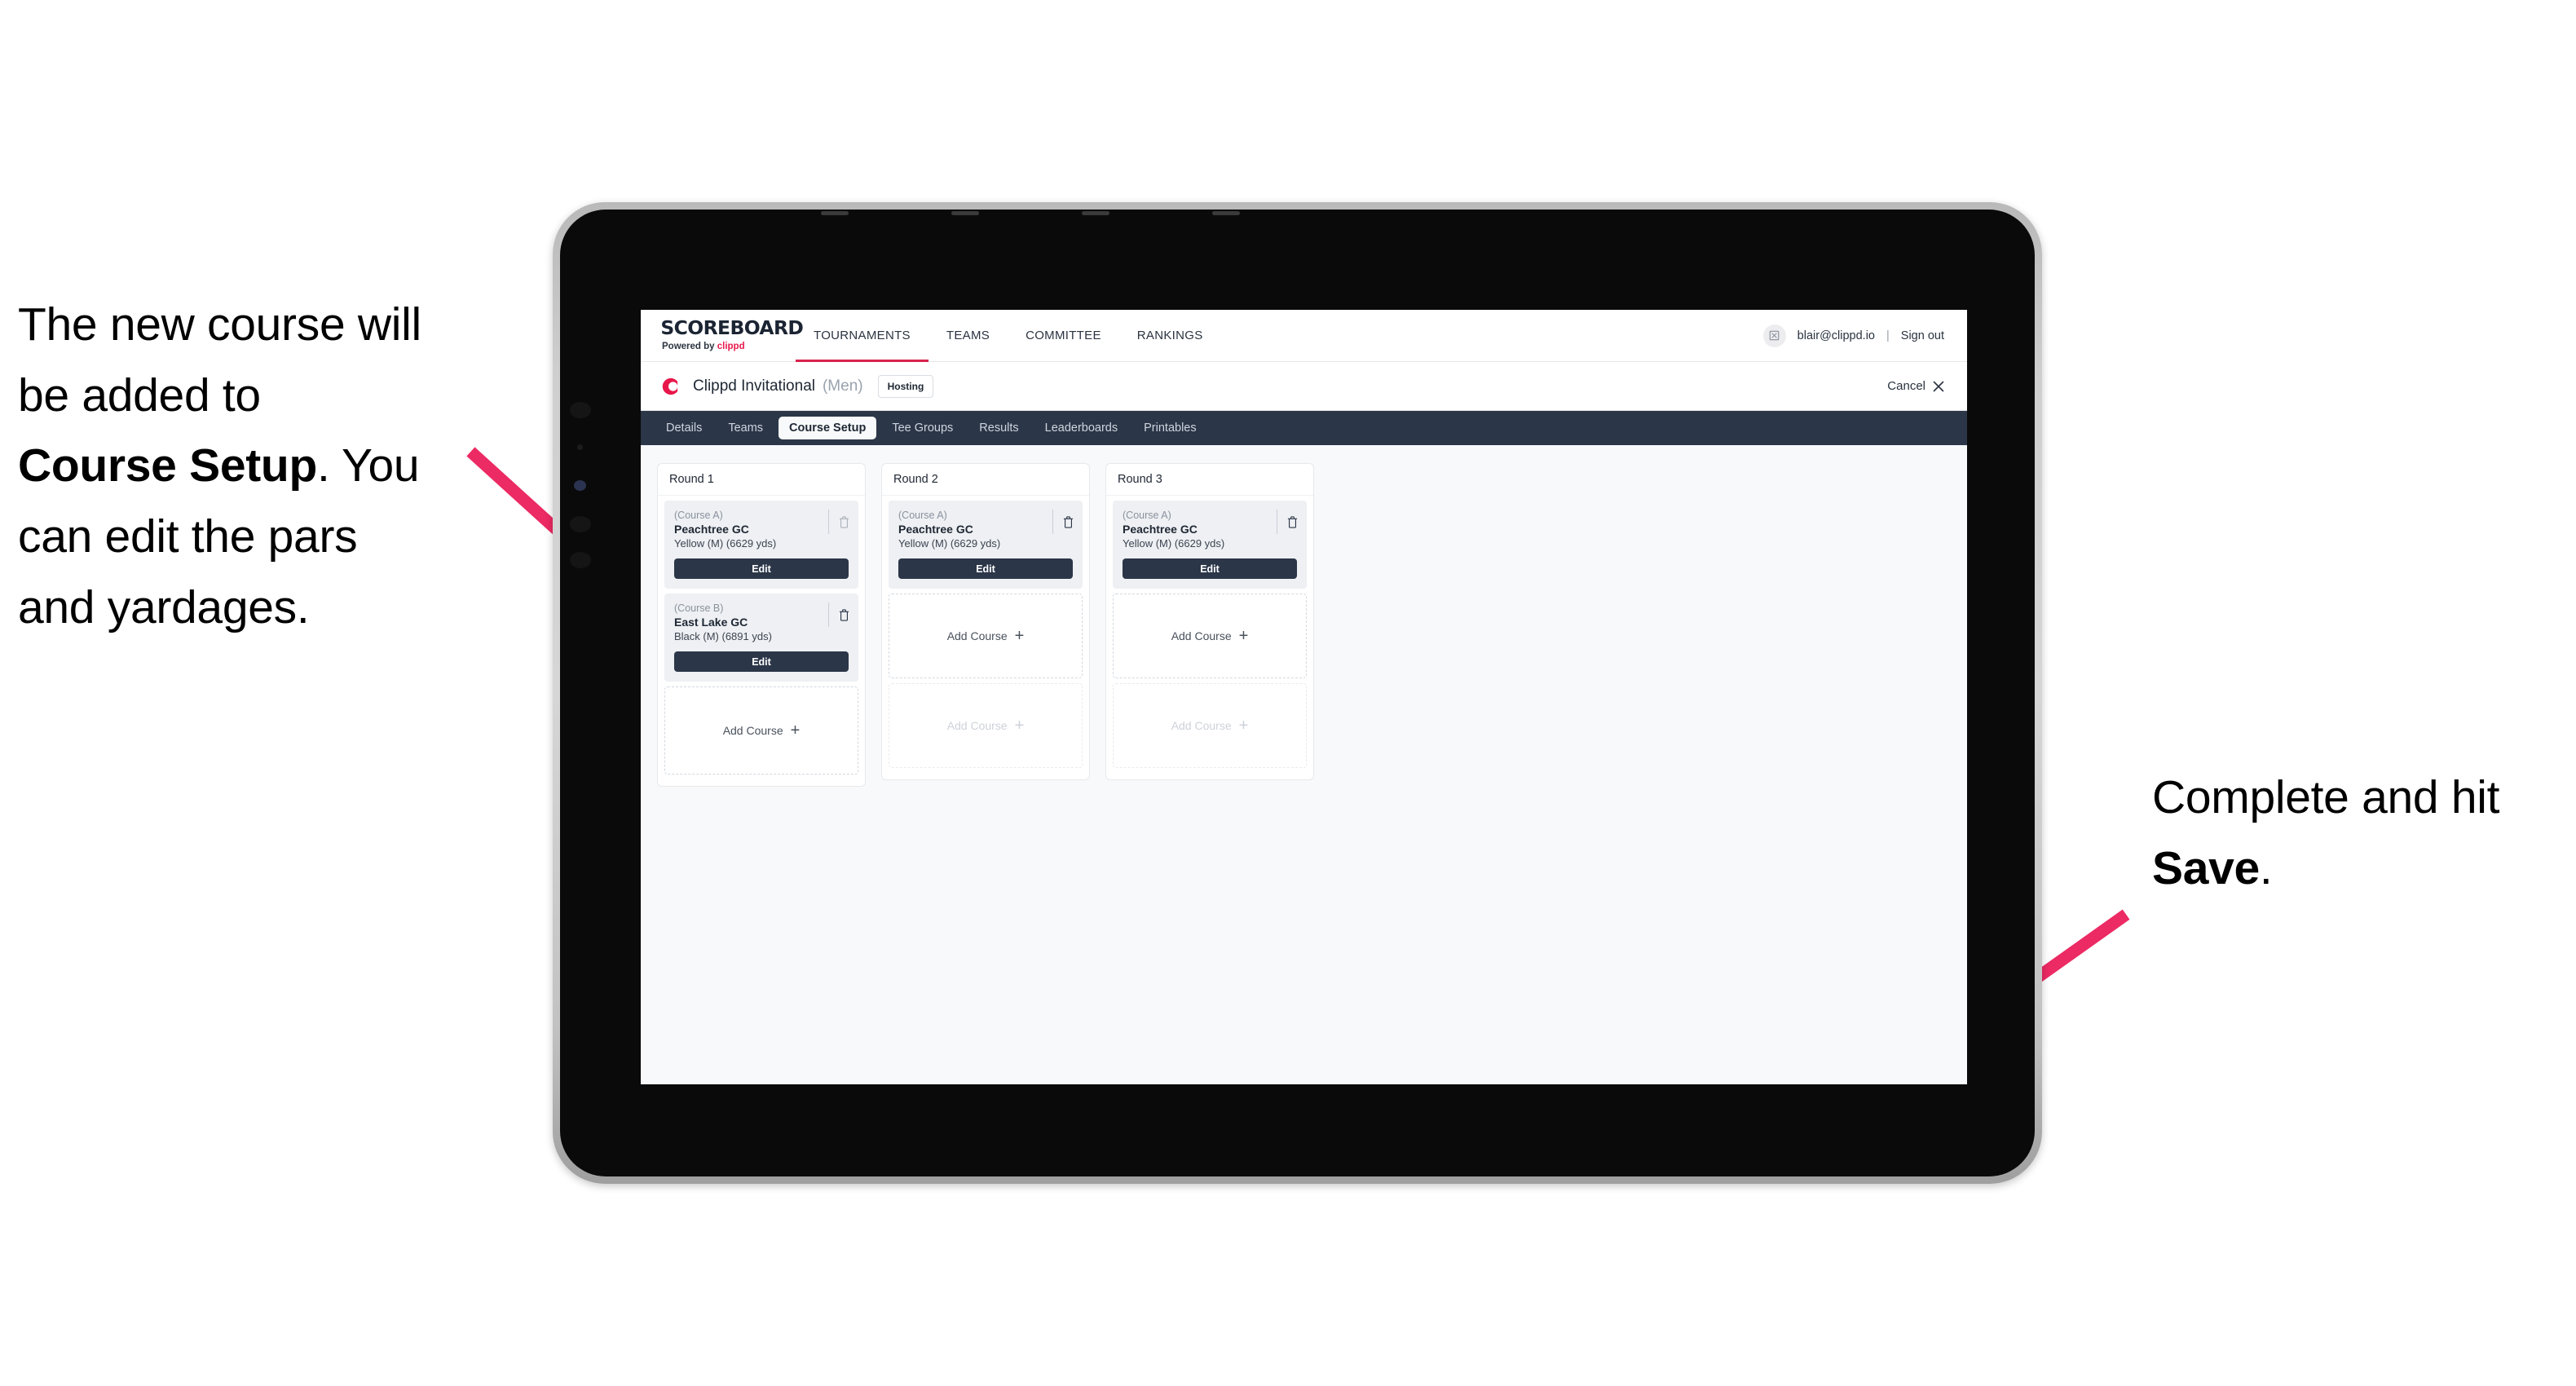 Image resolution: width=2576 pixels, height=1386 pixels. I want to click on course-tee-info: Black (M) (6891 yds), so click(723, 636).